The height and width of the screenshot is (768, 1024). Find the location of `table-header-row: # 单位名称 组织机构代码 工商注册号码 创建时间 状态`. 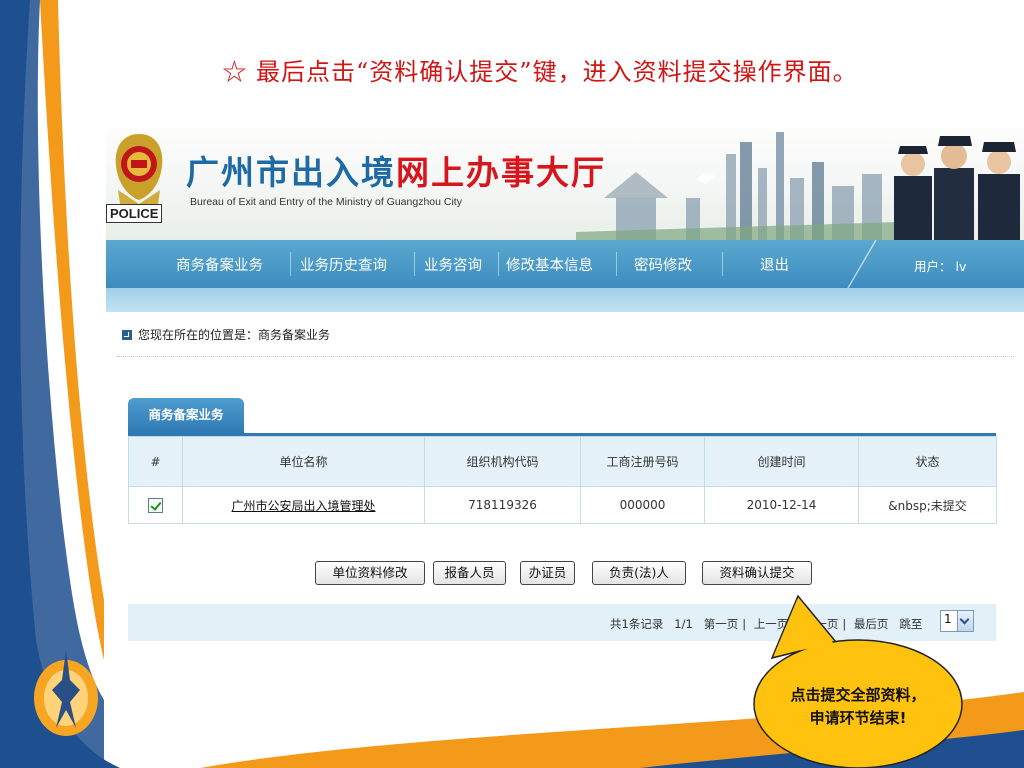

table-header-row: # 单位名称 组织机构代码 工商注册号码 创建时间 状态 is located at coordinates (562, 461).